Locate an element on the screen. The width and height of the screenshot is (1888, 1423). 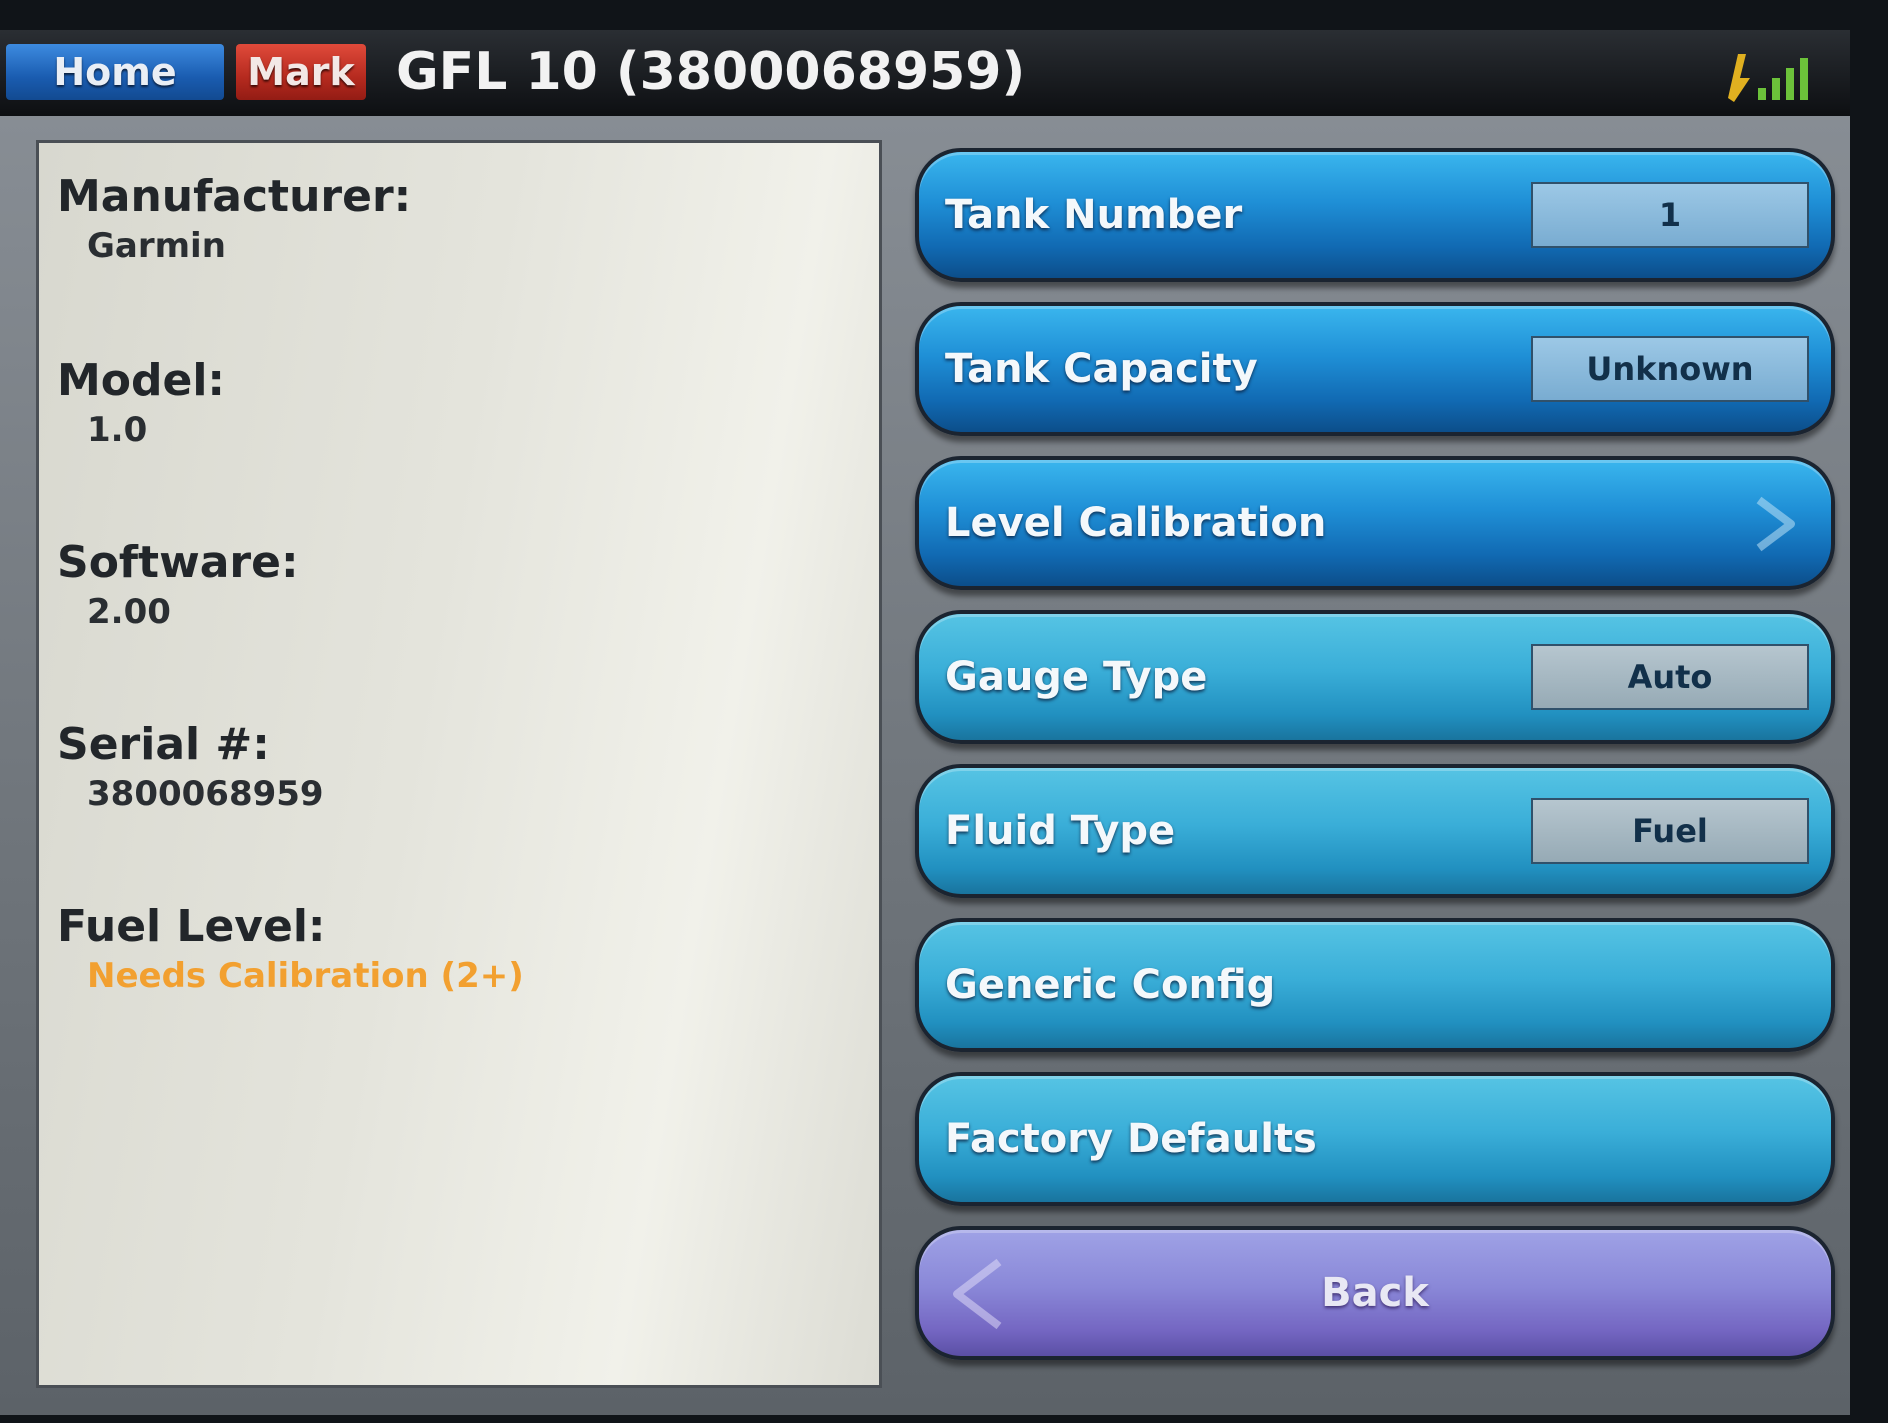
back-label: Back is located at coordinates (1375, 1293).